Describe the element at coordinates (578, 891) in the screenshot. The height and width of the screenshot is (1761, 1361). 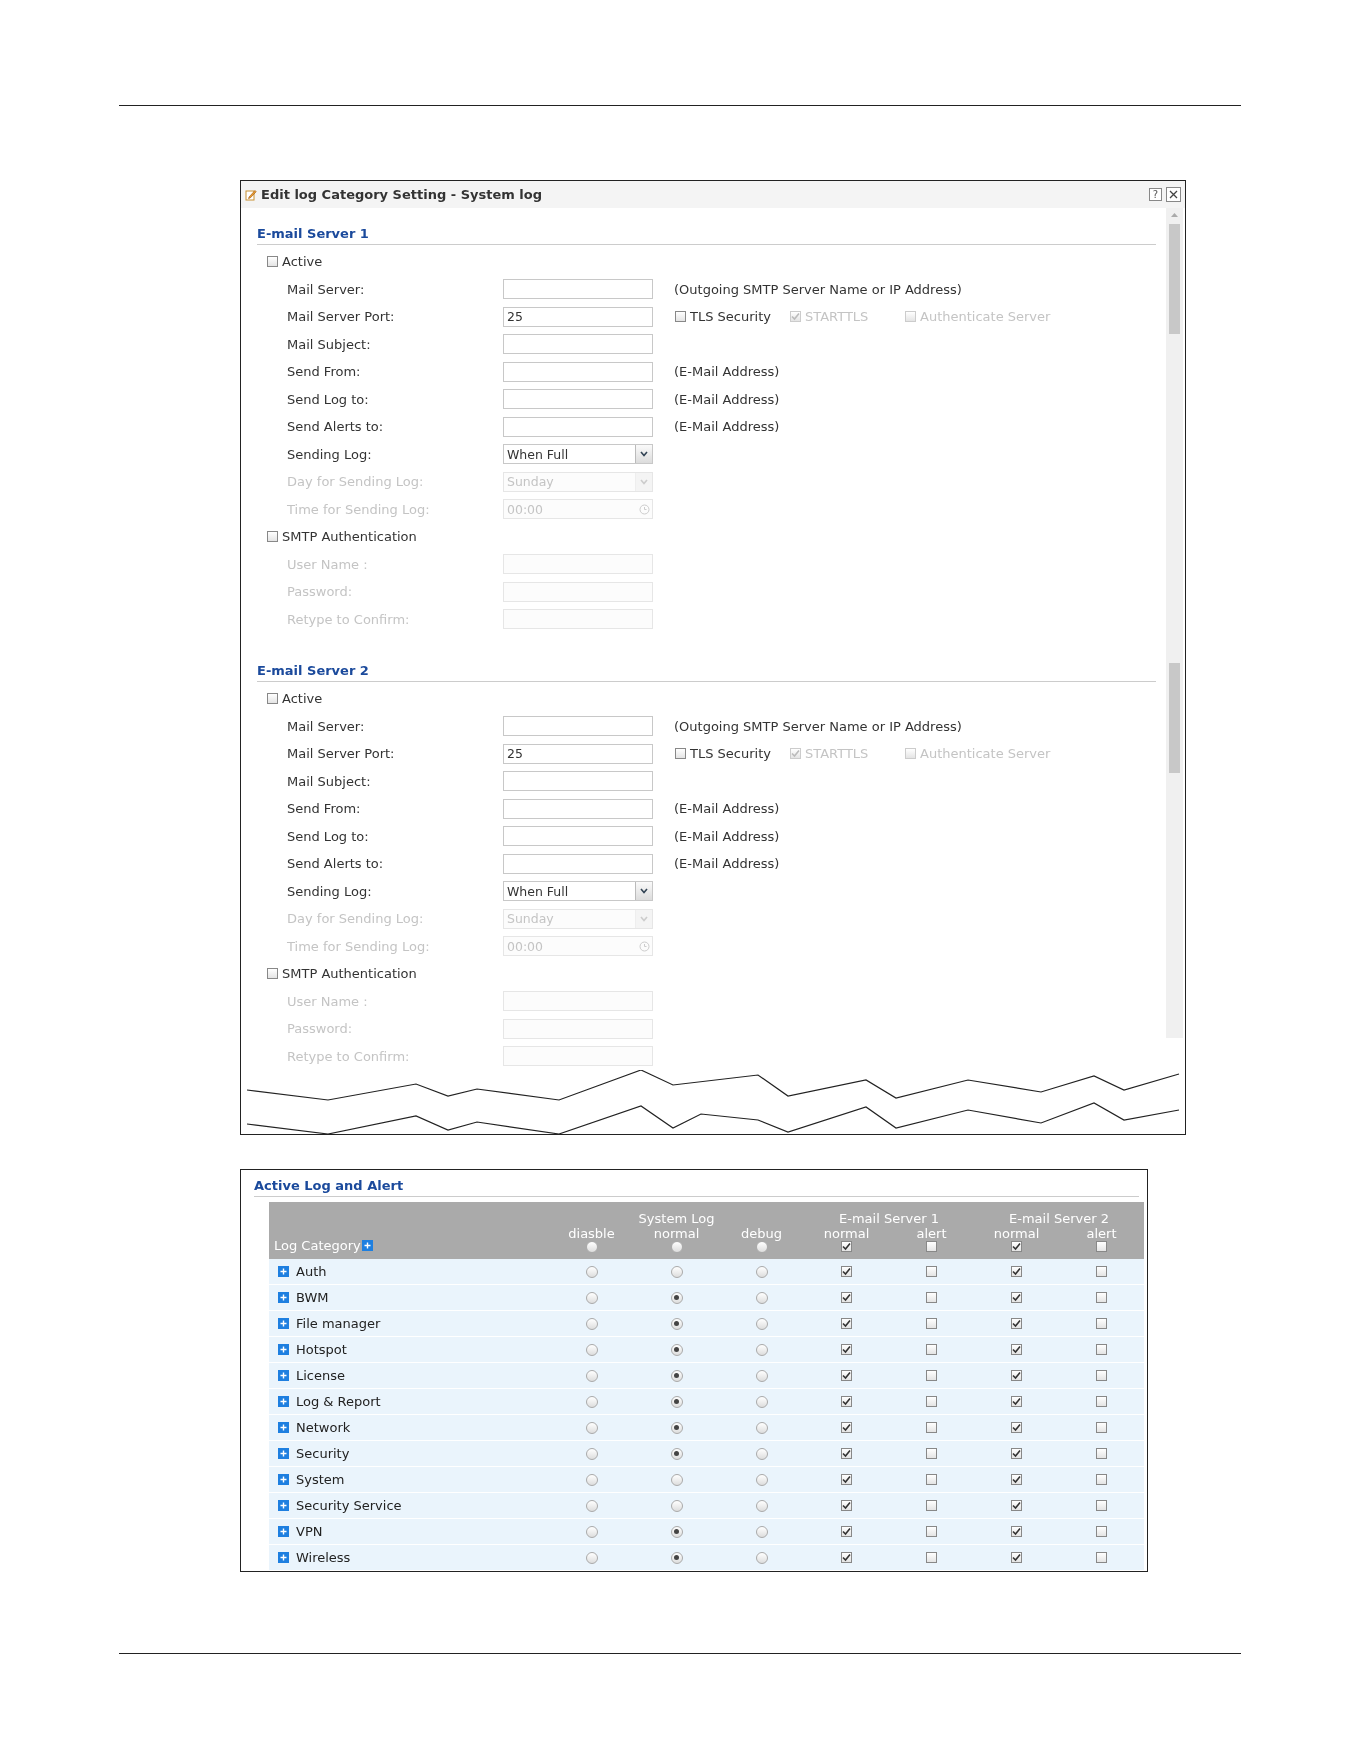
I see `dropdown: When Full` at that location.